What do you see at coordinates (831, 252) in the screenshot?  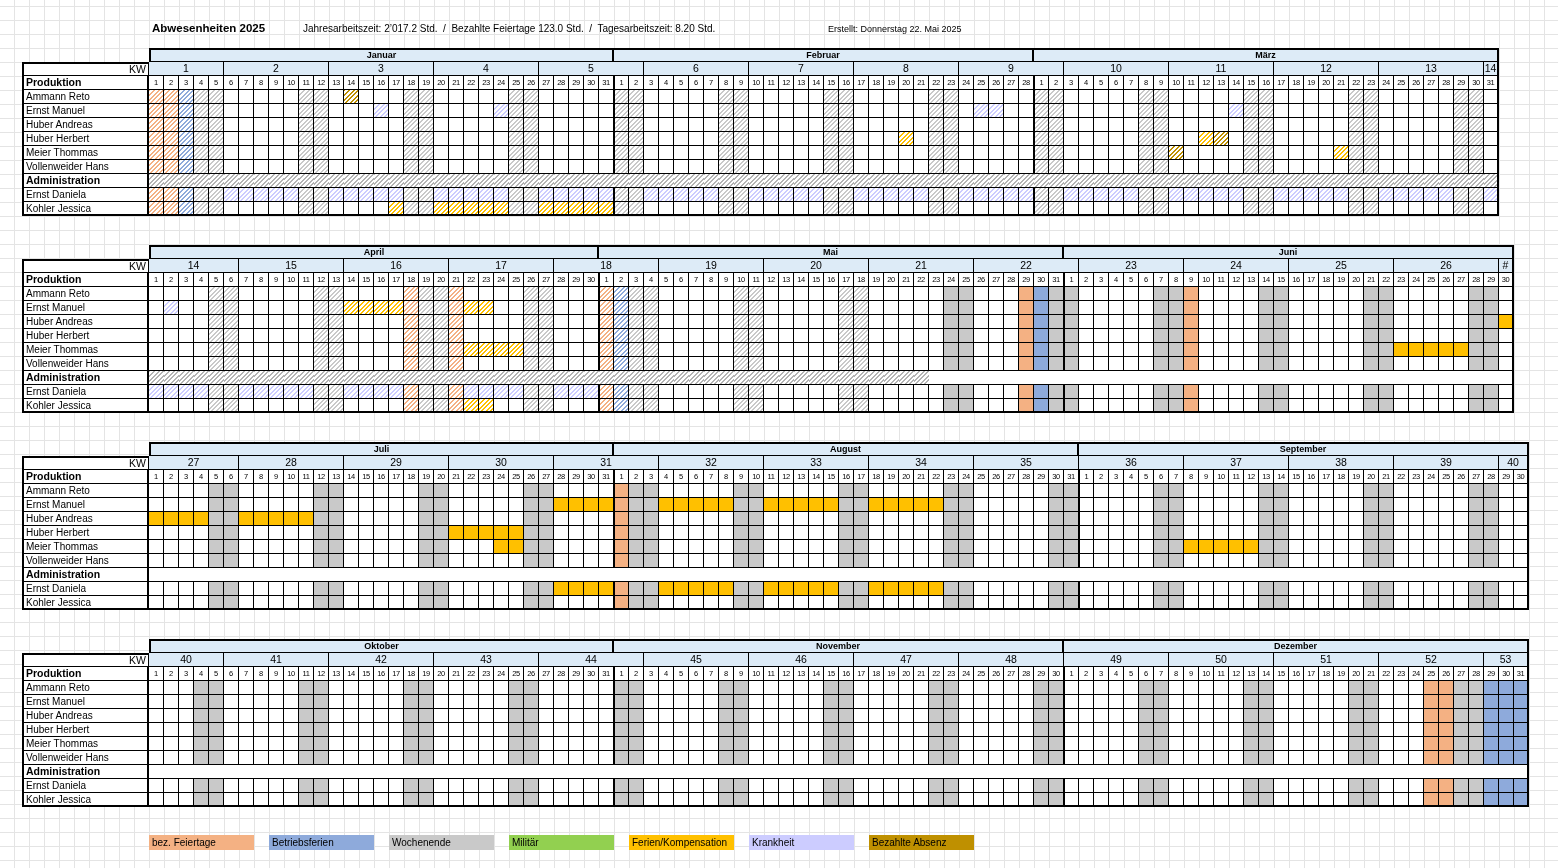 I see `month-header: Mai` at bounding box center [831, 252].